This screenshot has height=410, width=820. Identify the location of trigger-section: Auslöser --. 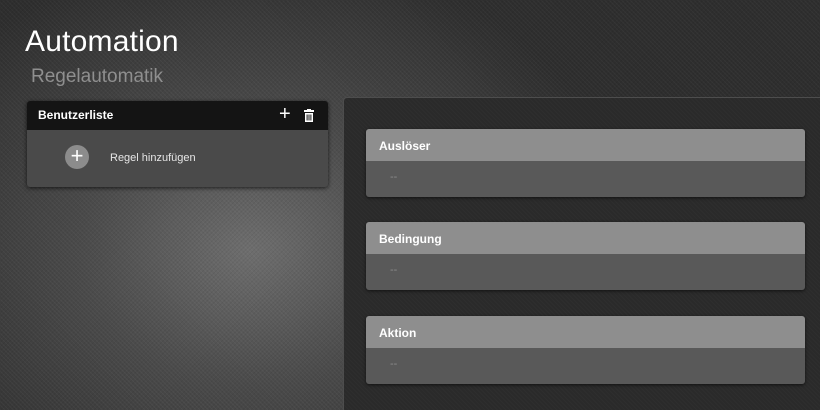
(585, 163).